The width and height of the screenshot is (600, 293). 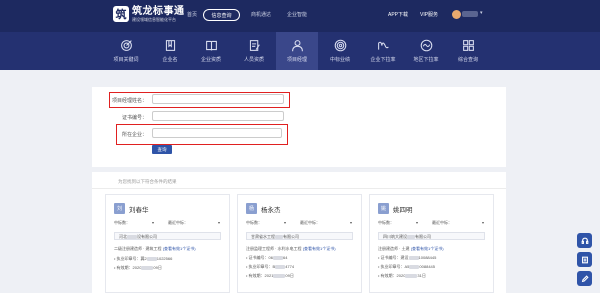 What do you see at coordinates (456, 14) in the screenshot?
I see `user-avatar` at bounding box center [456, 14].